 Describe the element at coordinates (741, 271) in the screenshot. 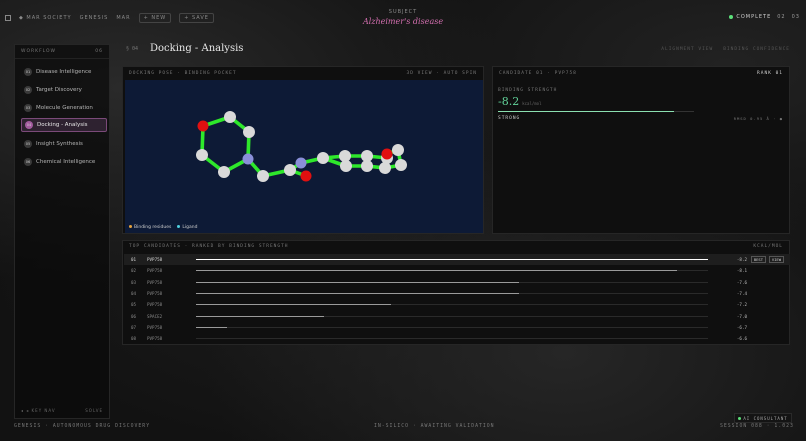

I see `score-cell: -8.1` at that location.